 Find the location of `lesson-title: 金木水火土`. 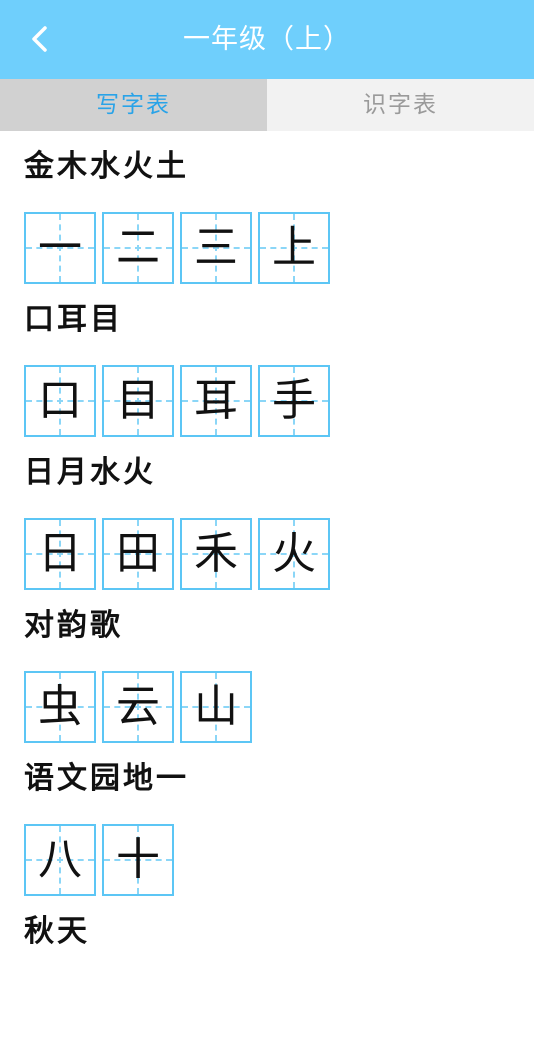

lesson-title: 金木水火土 is located at coordinates (106, 166).